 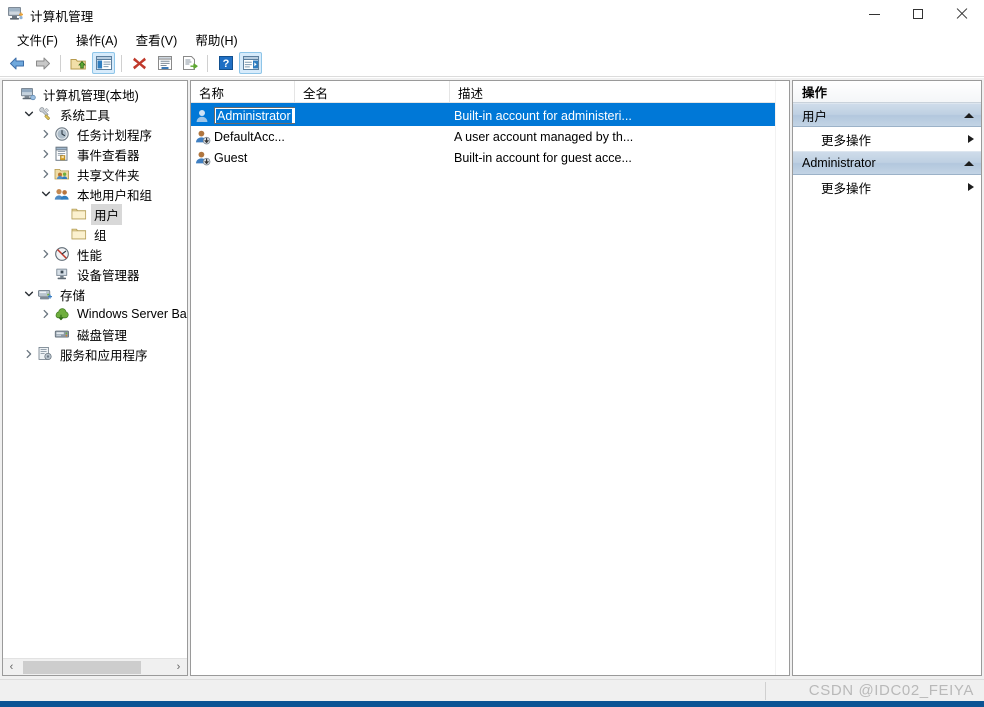 What do you see at coordinates (492, 39) in the screenshot?
I see `menu-bar: 文件(F) 操作(A) 查看(V) 帮助(H)` at bounding box center [492, 39].